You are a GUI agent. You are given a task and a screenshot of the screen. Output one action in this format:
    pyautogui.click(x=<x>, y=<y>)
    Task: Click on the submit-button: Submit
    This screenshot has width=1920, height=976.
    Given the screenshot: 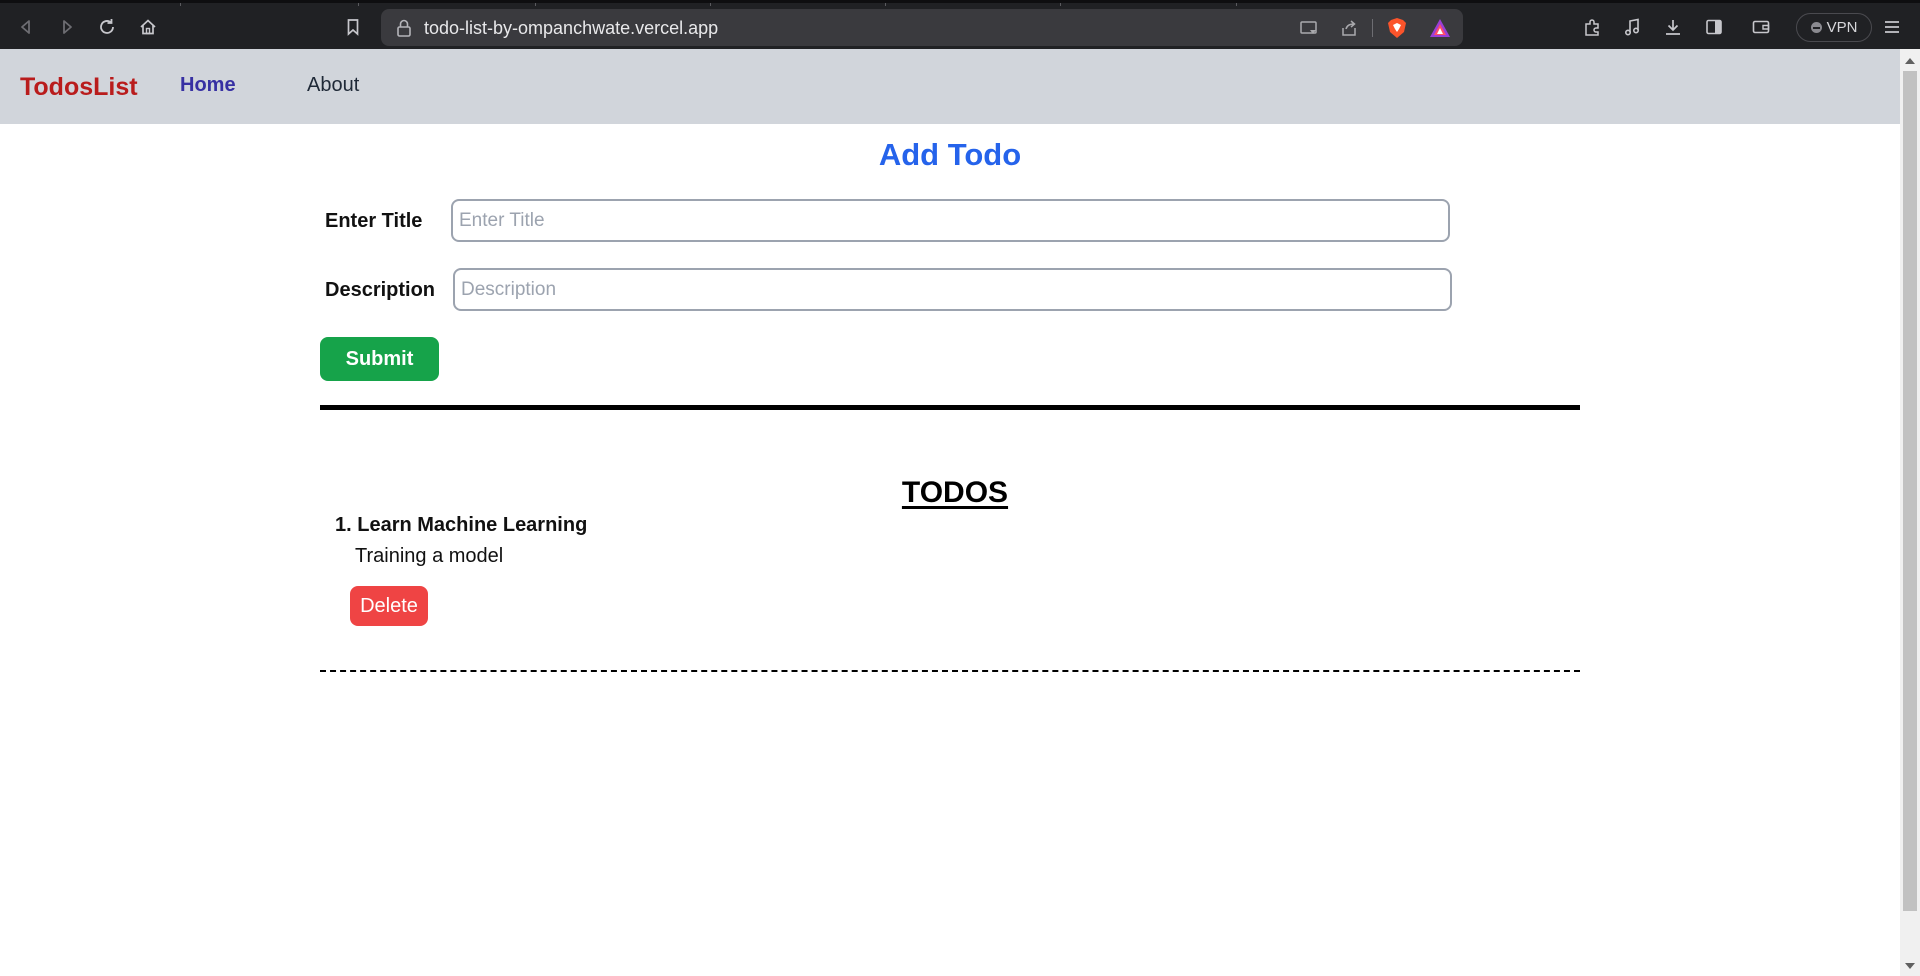 What is the action you would take?
    pyautogui.click(x=379, y=359)
    